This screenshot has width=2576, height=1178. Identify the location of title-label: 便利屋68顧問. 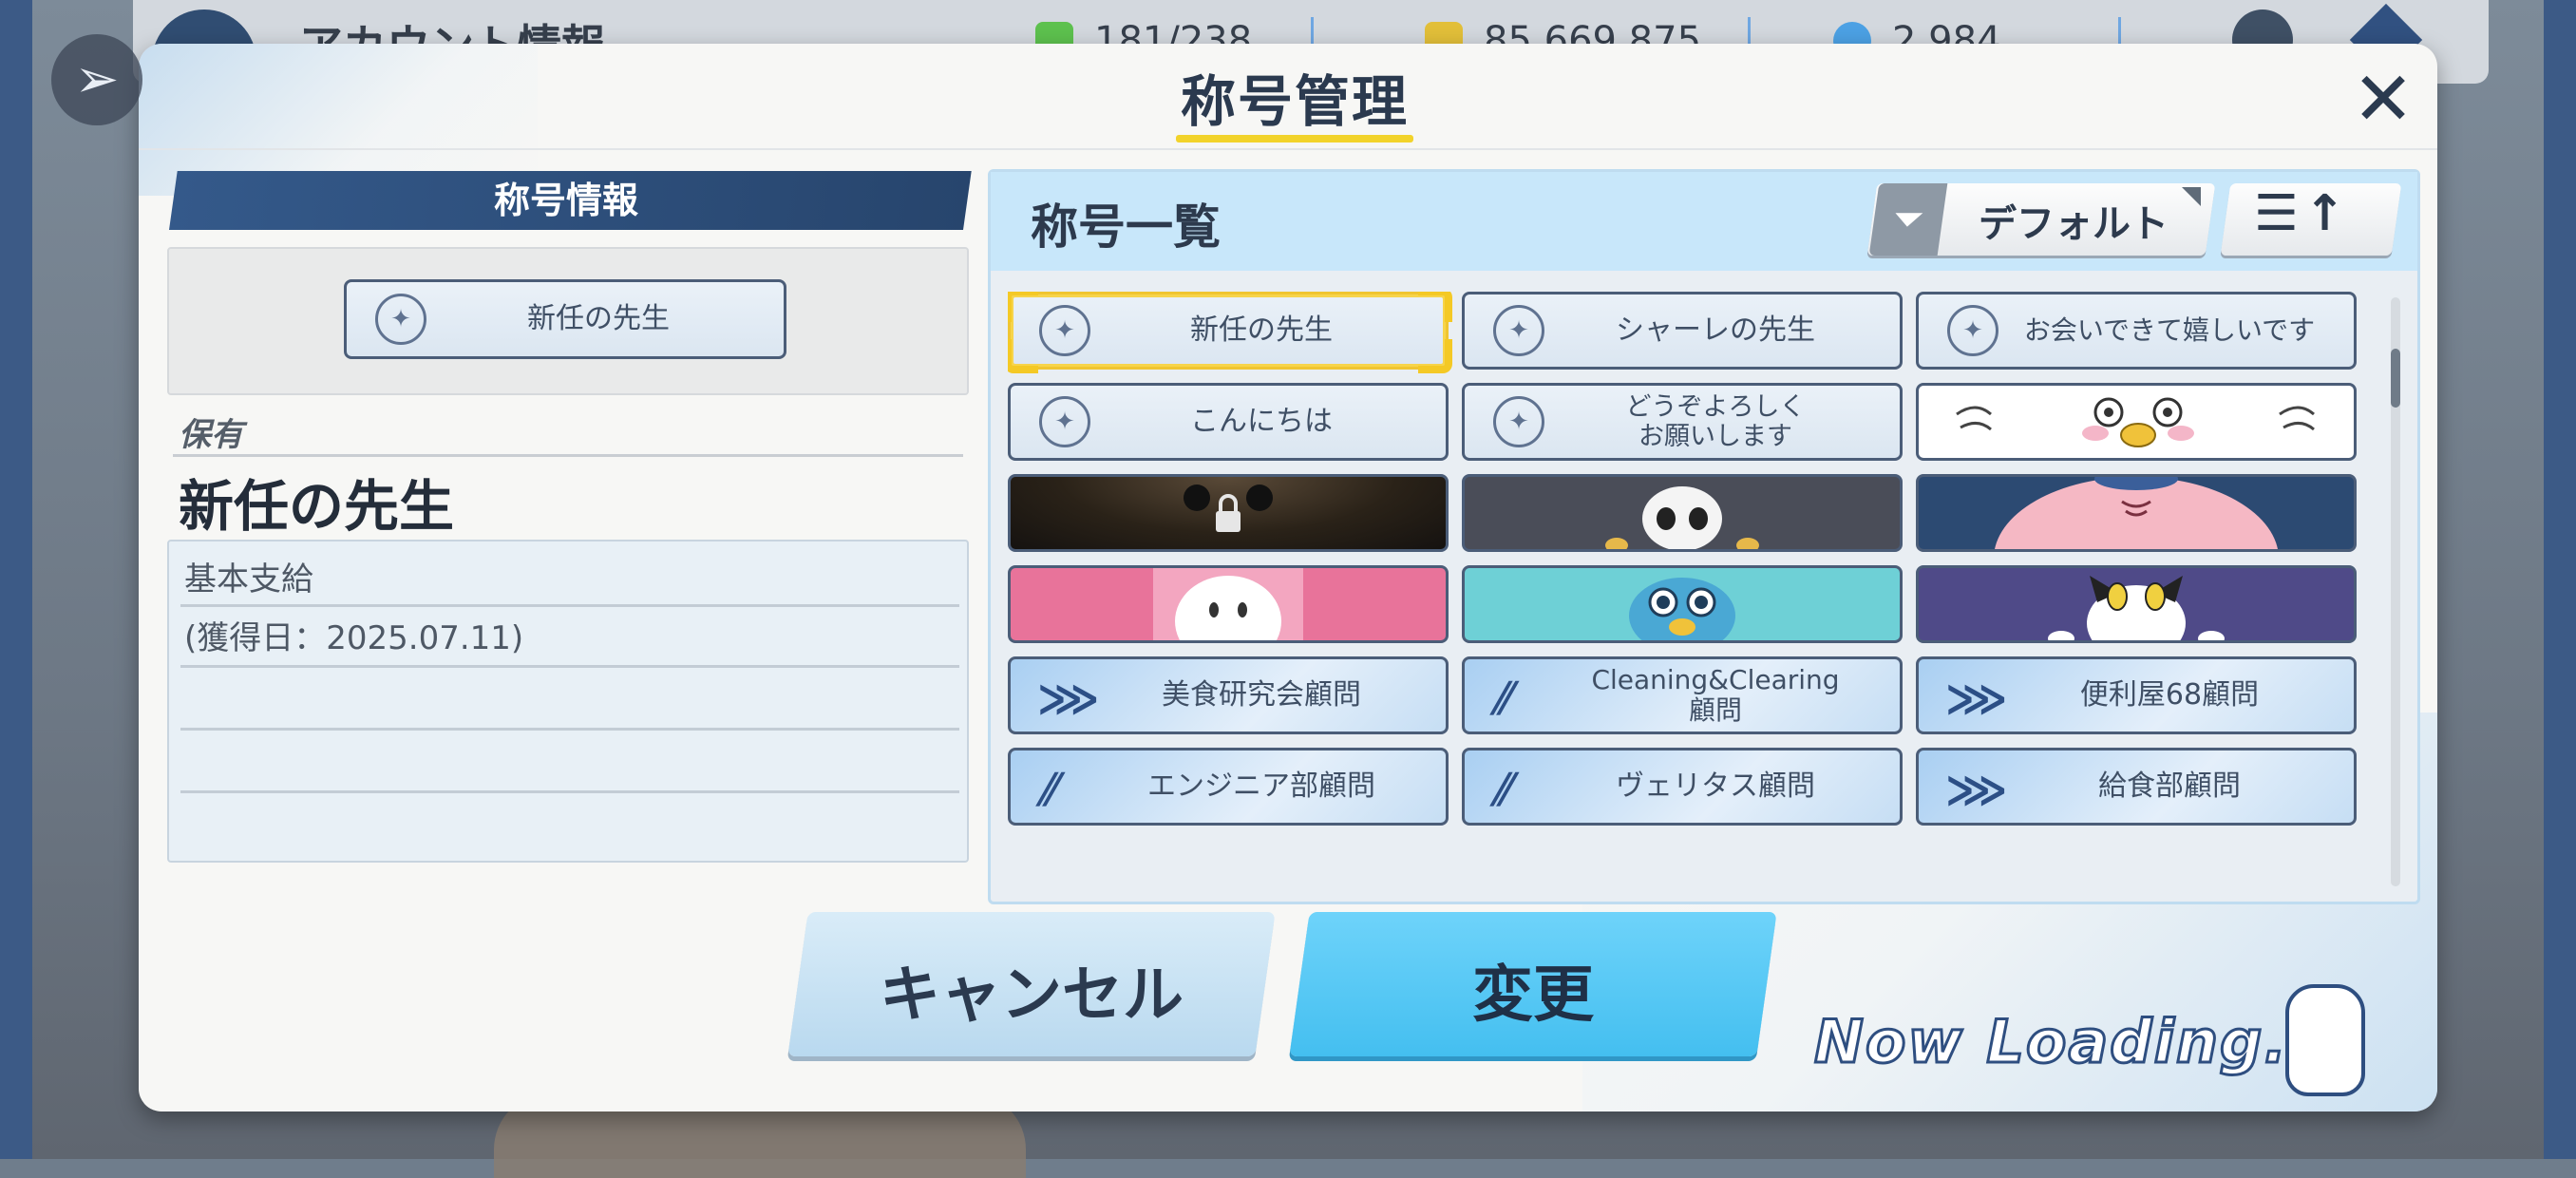
(2169, 694).